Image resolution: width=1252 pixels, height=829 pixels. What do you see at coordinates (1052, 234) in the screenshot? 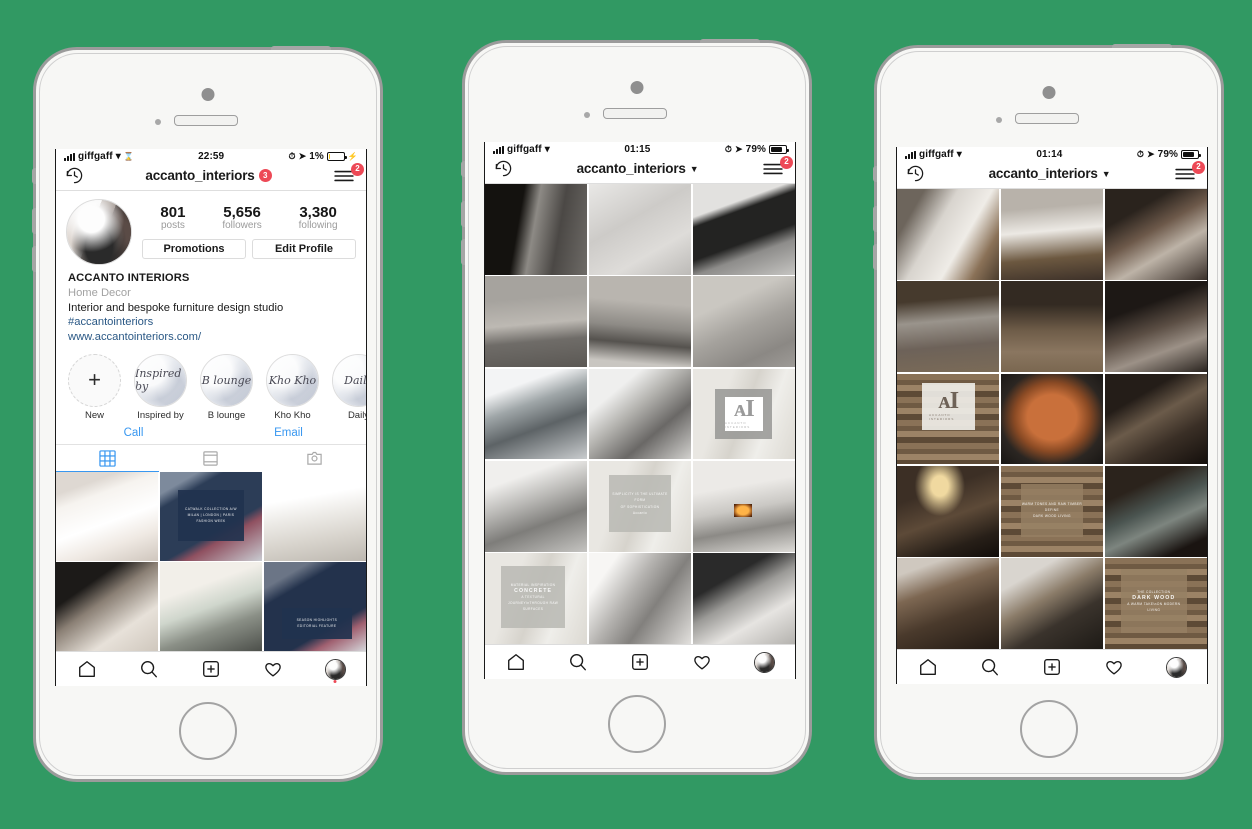
I see `tile-bed-wood-centre` at bounding box center [1052, 234].